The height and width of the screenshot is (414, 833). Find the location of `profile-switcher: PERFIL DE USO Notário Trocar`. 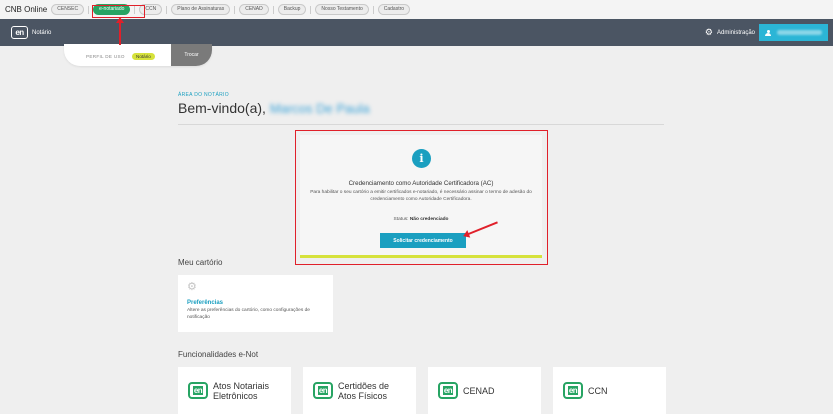

profile-switcher: PERFIL DE USO Notário Trocar is located at coordinates (138, 55).